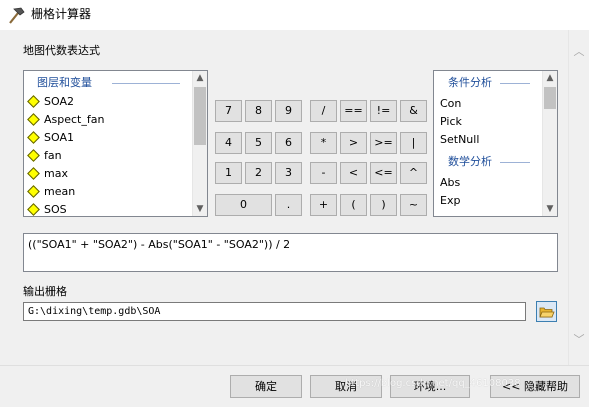 This screenshot has width=589, height=407. I want to click on layer-item: fan, so click(44, 155).